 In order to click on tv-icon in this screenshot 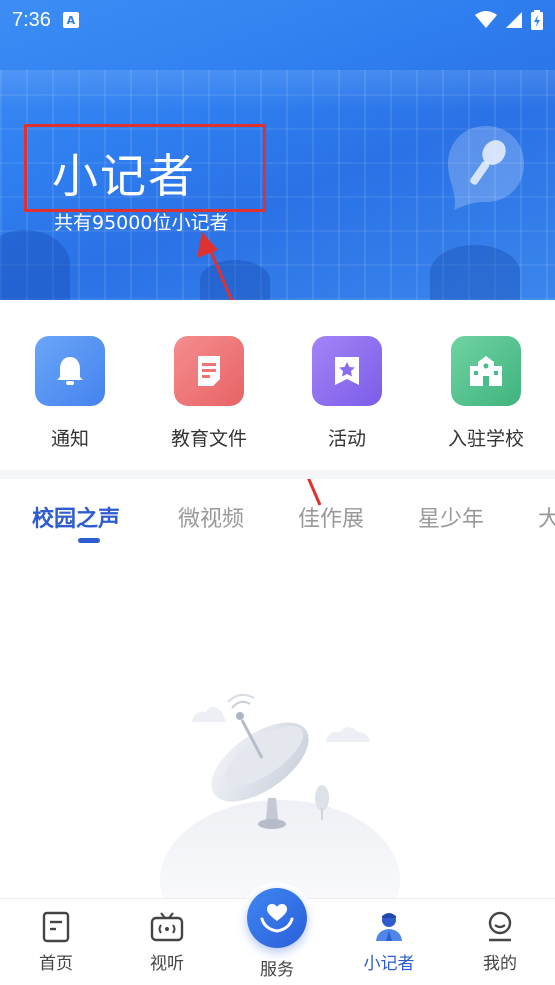, I will do `click(167, 927)`.